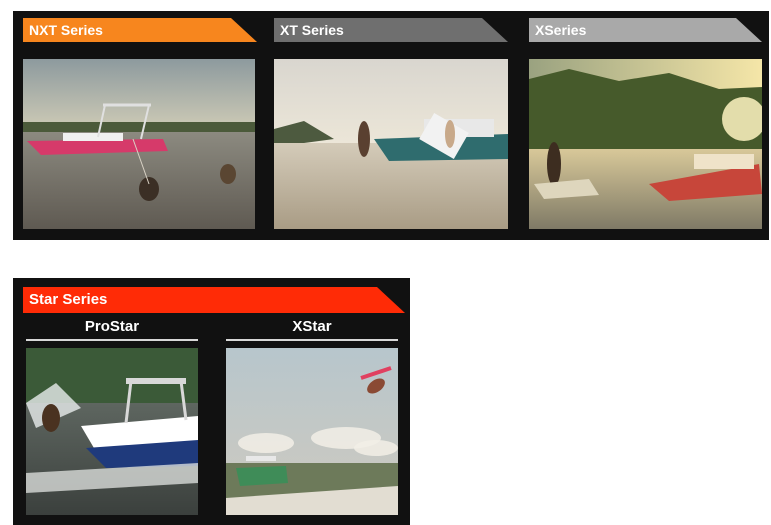 The height and width of the screenshot is (525, 771). Describe the element at coordinates (645, 144) in the screenshot. I see `xseries-photo` at that location.